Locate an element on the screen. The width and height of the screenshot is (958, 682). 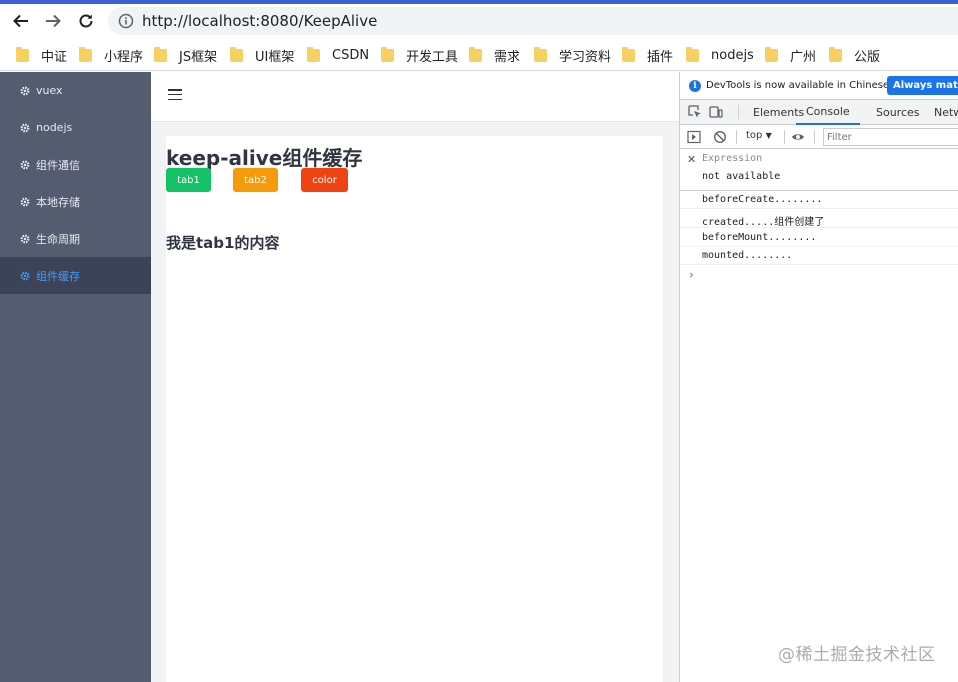
bookmark-item: 小程序 is located at coordinates (111, 55).